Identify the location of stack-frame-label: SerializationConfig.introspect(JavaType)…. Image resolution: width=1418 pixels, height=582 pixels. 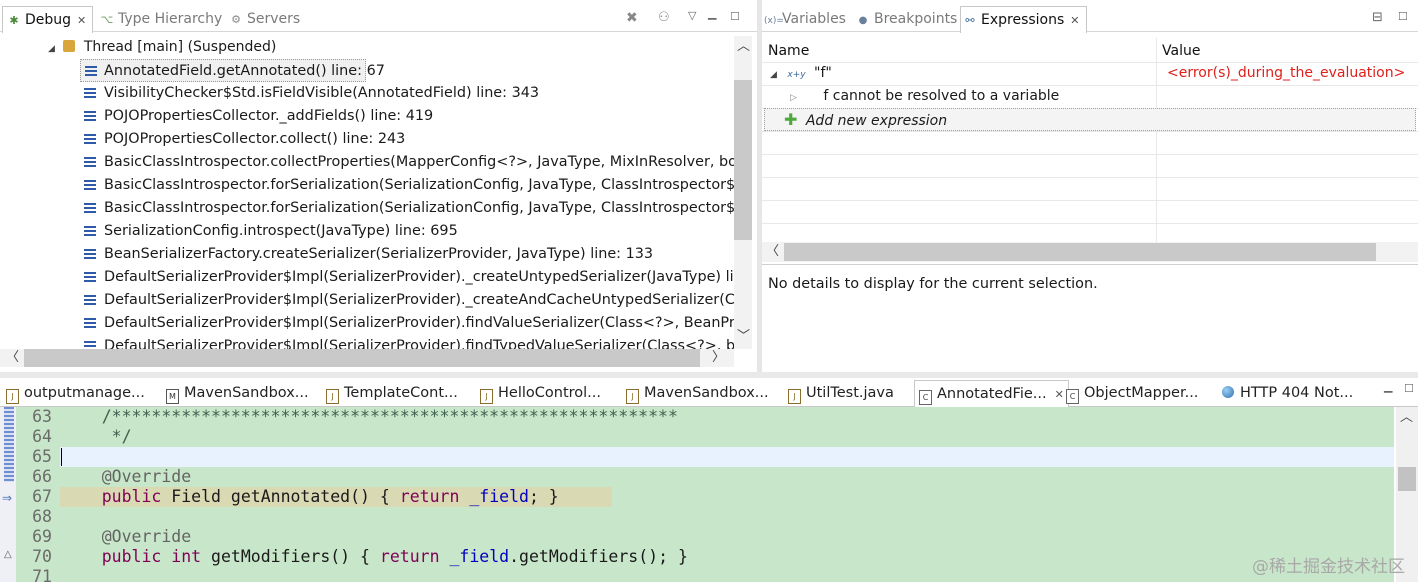
(281, 231).